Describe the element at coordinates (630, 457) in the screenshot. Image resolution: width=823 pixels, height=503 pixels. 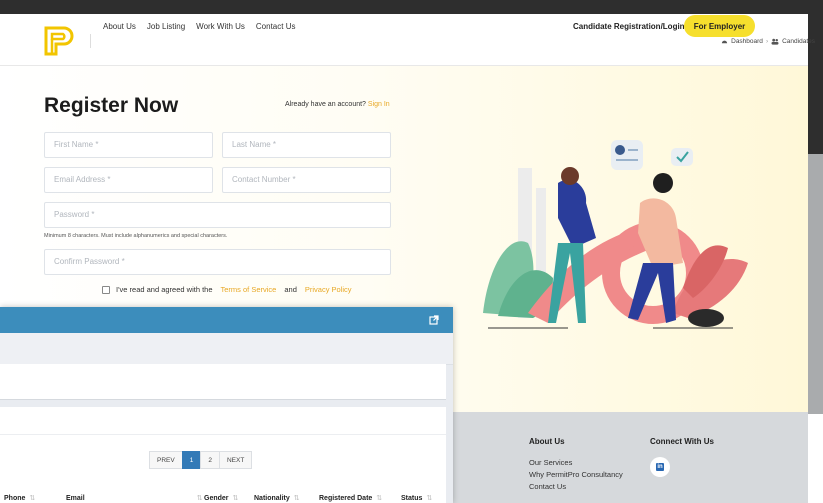
I see `site-footer` at that location.